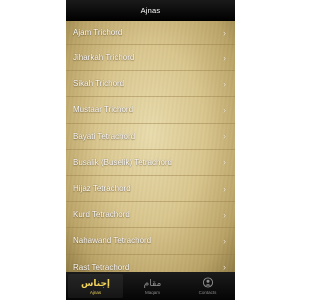 This screenshot has height=300, width=320. I want to click on tab-label: Maqam, so click(152, 292).